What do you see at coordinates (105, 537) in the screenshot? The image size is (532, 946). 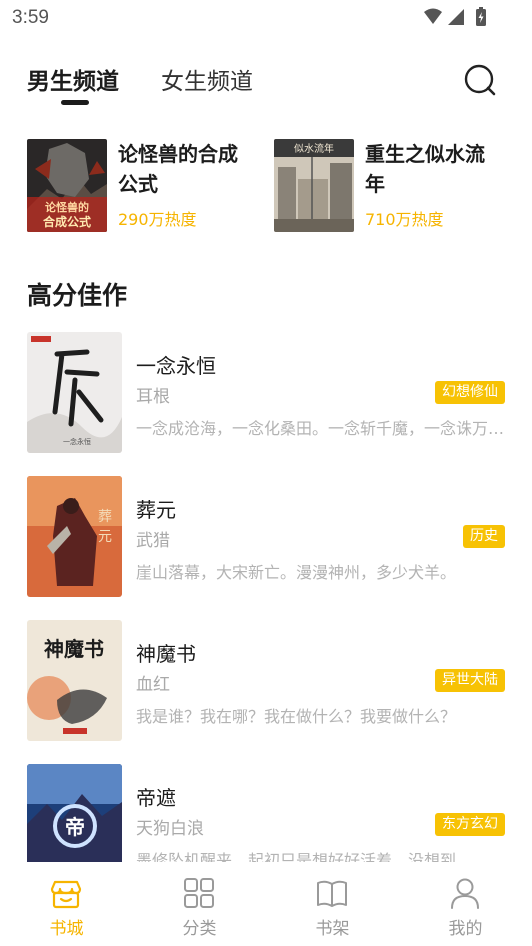 I see `svg-text: 元` at bounding box center [105, 537].